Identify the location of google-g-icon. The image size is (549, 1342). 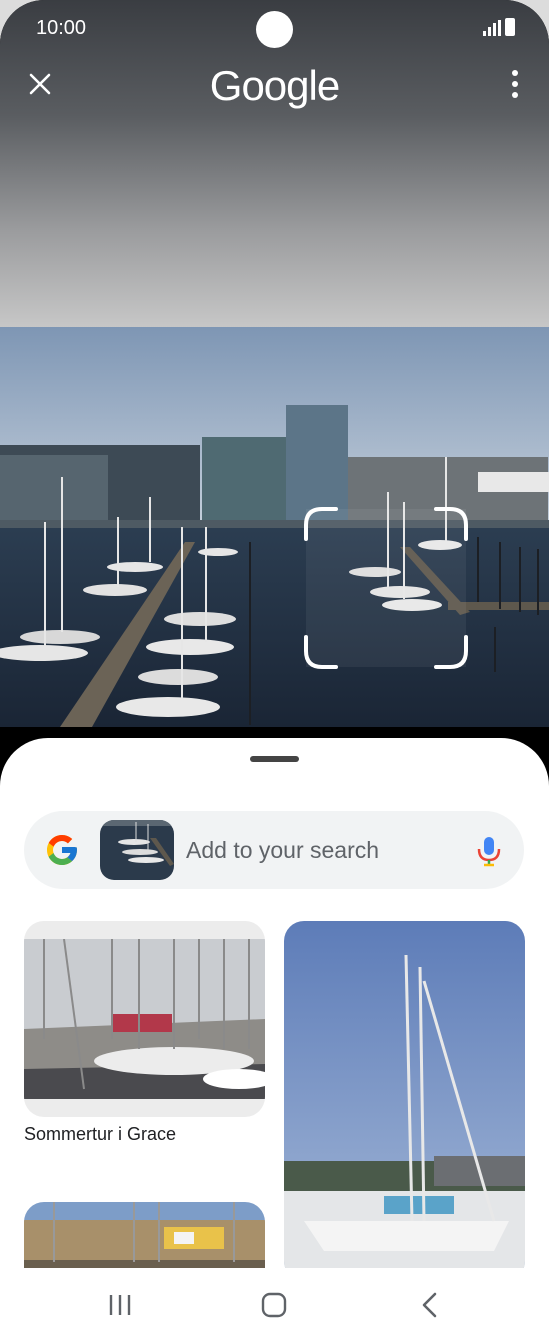
(62, 850).